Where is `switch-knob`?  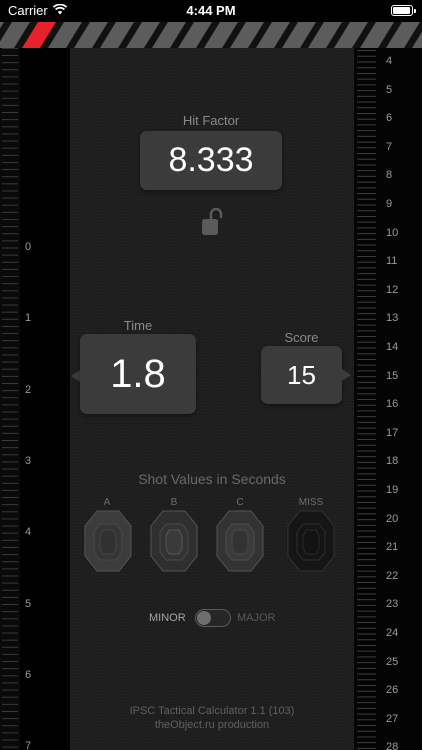 switch-knob is located at coordinates (204, 618).